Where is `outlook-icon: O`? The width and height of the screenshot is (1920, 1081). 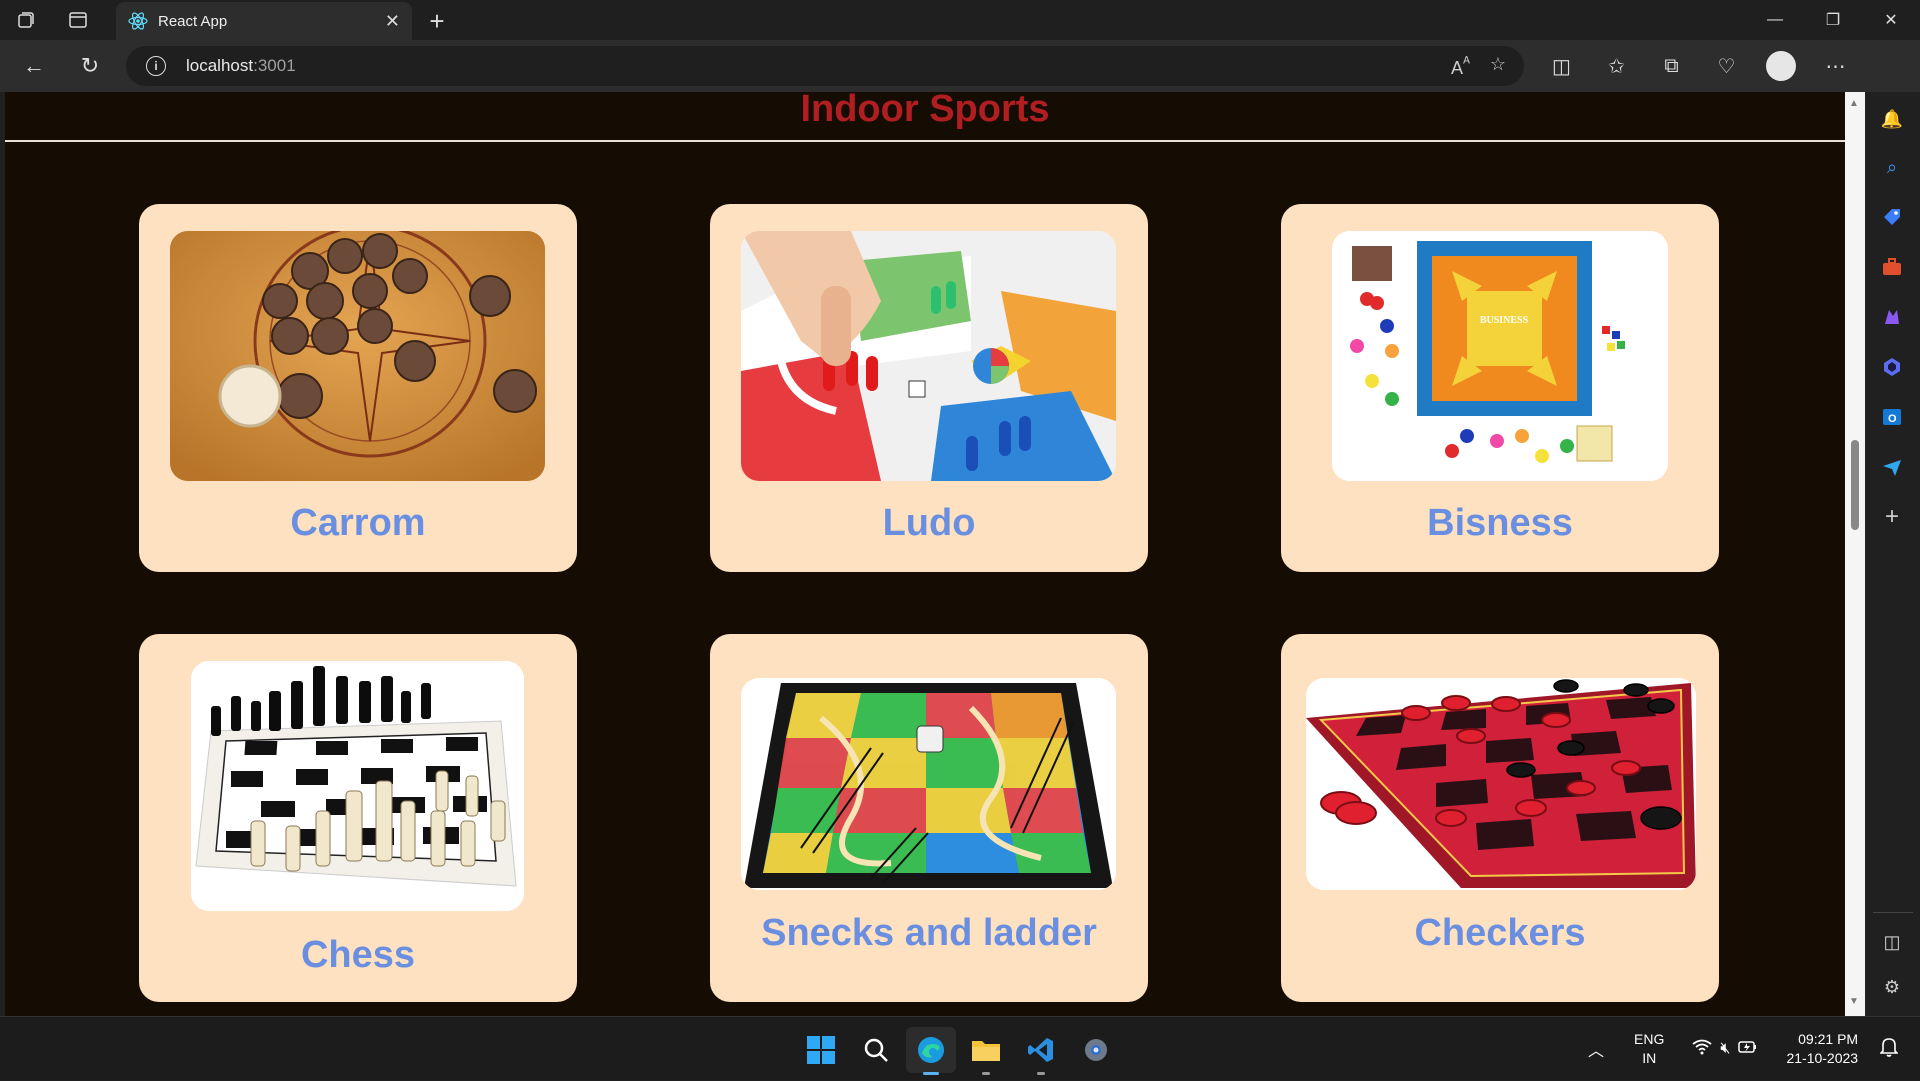
outlook-icon: O is located at coordinates (1892, 417).